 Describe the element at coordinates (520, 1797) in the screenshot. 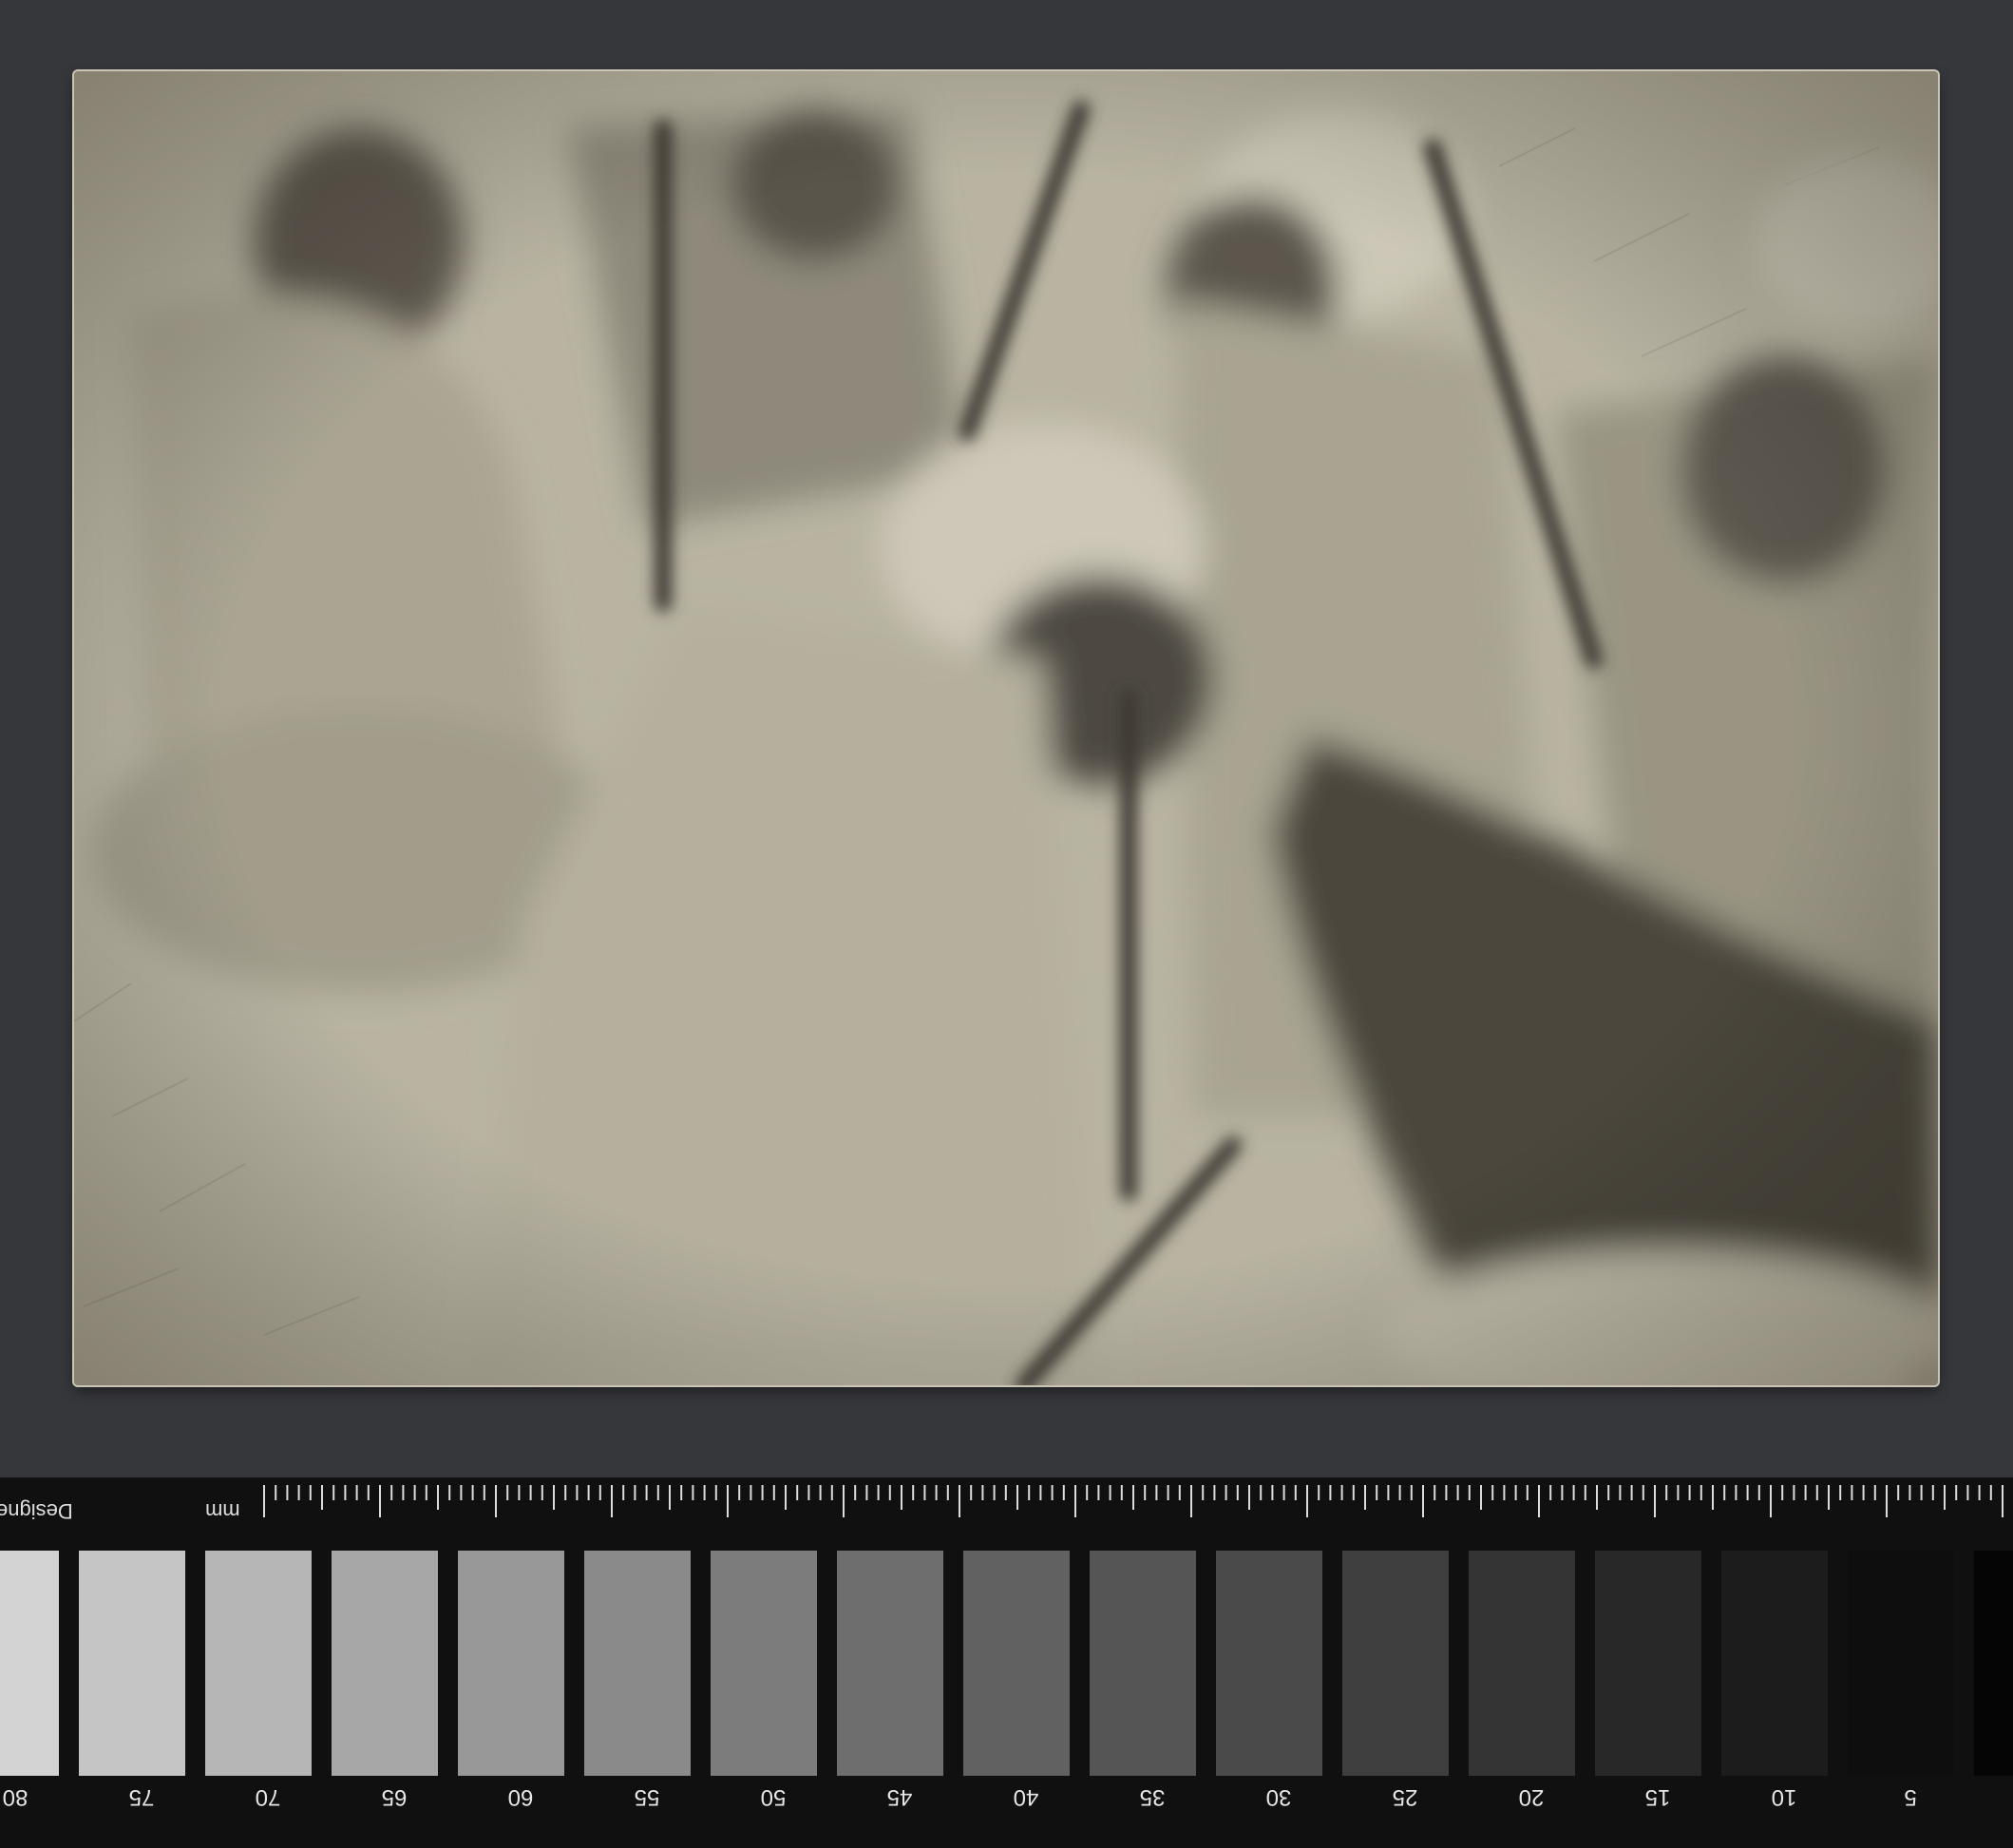

I see `gray-patch-label: 60` at that location.